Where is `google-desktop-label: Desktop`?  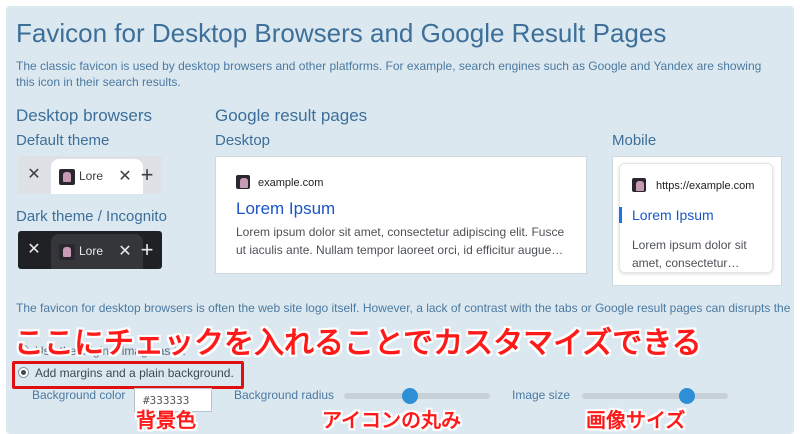
google-desktop-label: Desktop is located at coordinates (243, 140).